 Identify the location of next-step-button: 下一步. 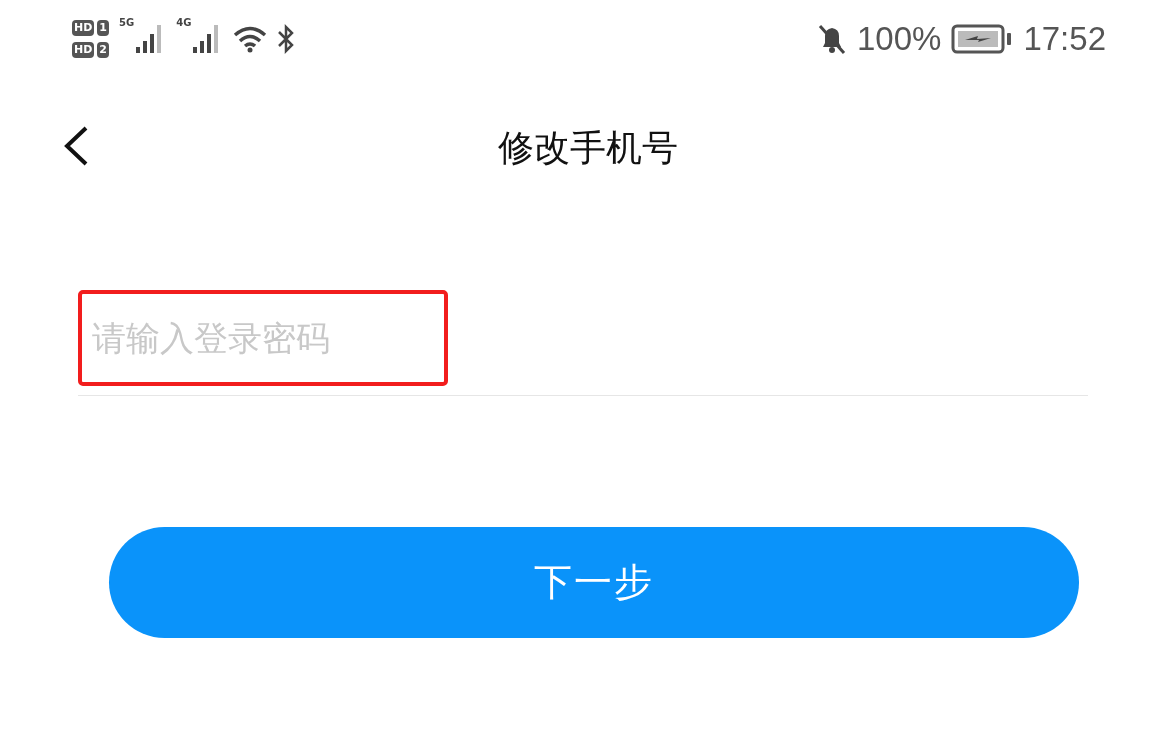
(594, 582).